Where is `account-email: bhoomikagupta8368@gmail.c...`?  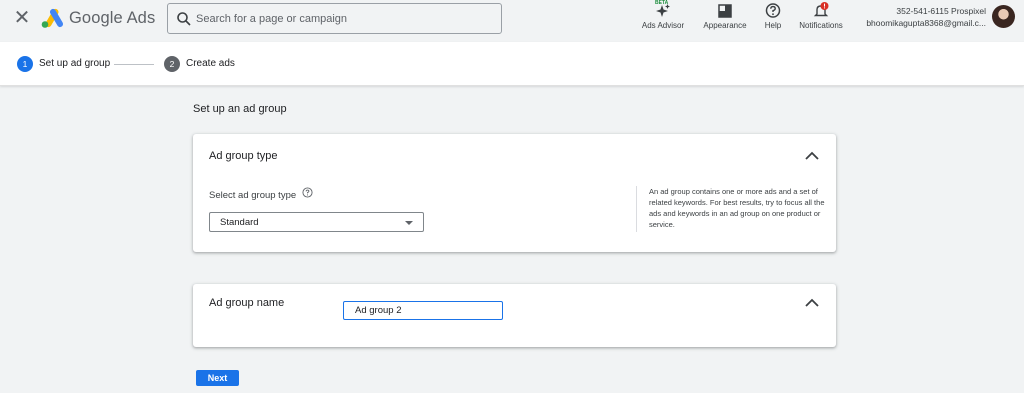 account-email: bhoomikagupta8368@gmail.c... is located at coordinates (926, 23).